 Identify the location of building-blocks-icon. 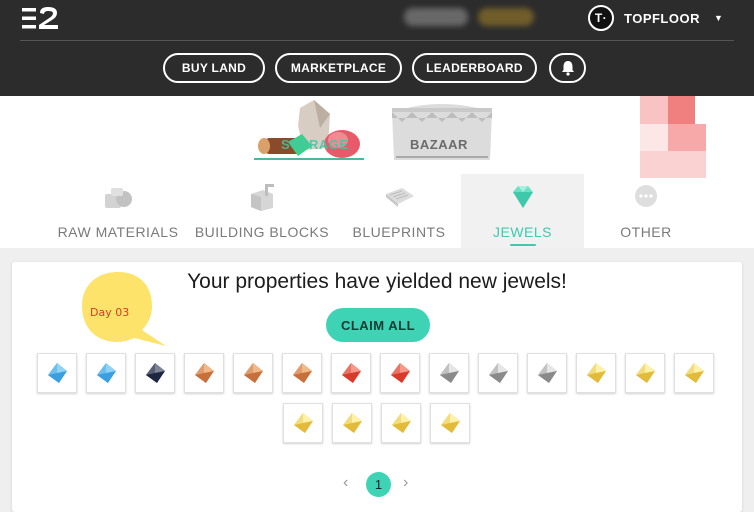
(262, 197).